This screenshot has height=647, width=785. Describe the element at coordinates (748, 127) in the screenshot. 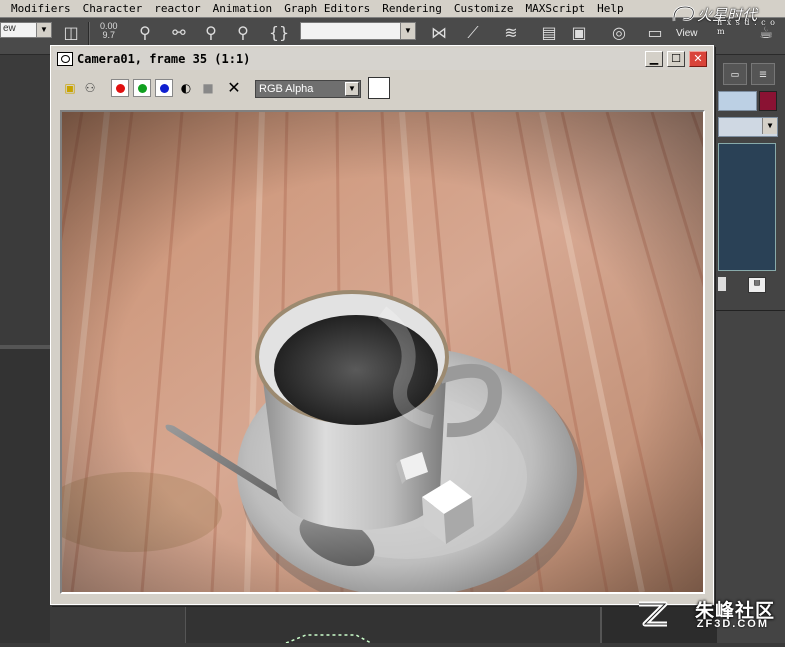

I see `modifier-list-dropdown: ▼` at that location.